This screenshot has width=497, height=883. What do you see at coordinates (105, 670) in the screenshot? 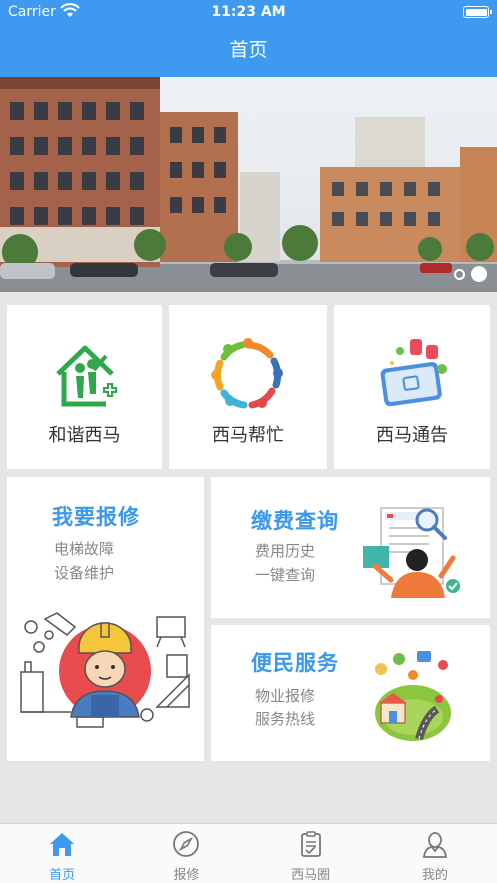
I see `repair-worker-illustration` at bounding box center [105, 670].